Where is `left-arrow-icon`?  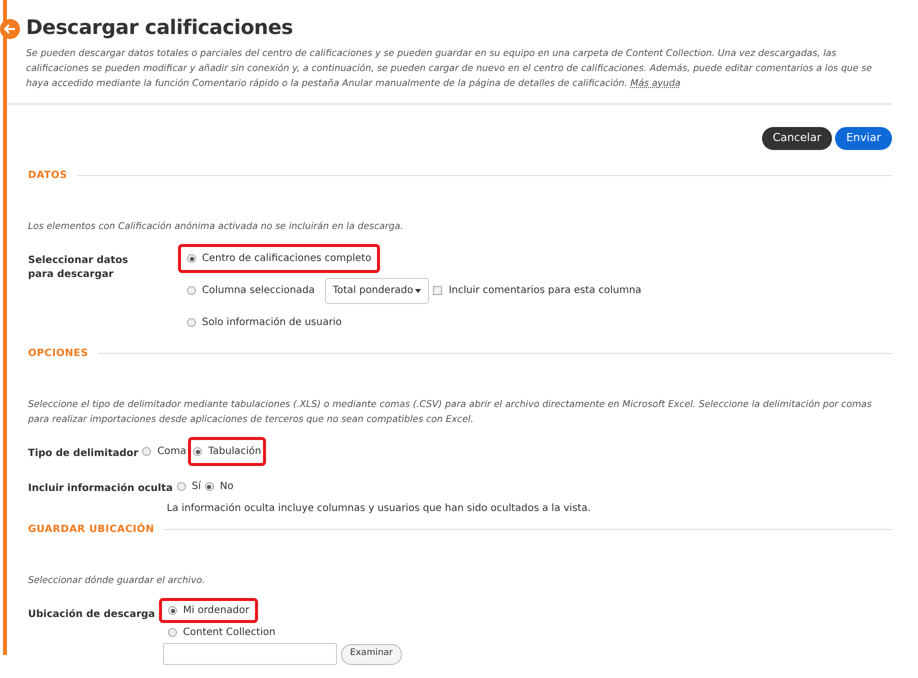 left-arrow-icon is located at coordinates (10, 29).